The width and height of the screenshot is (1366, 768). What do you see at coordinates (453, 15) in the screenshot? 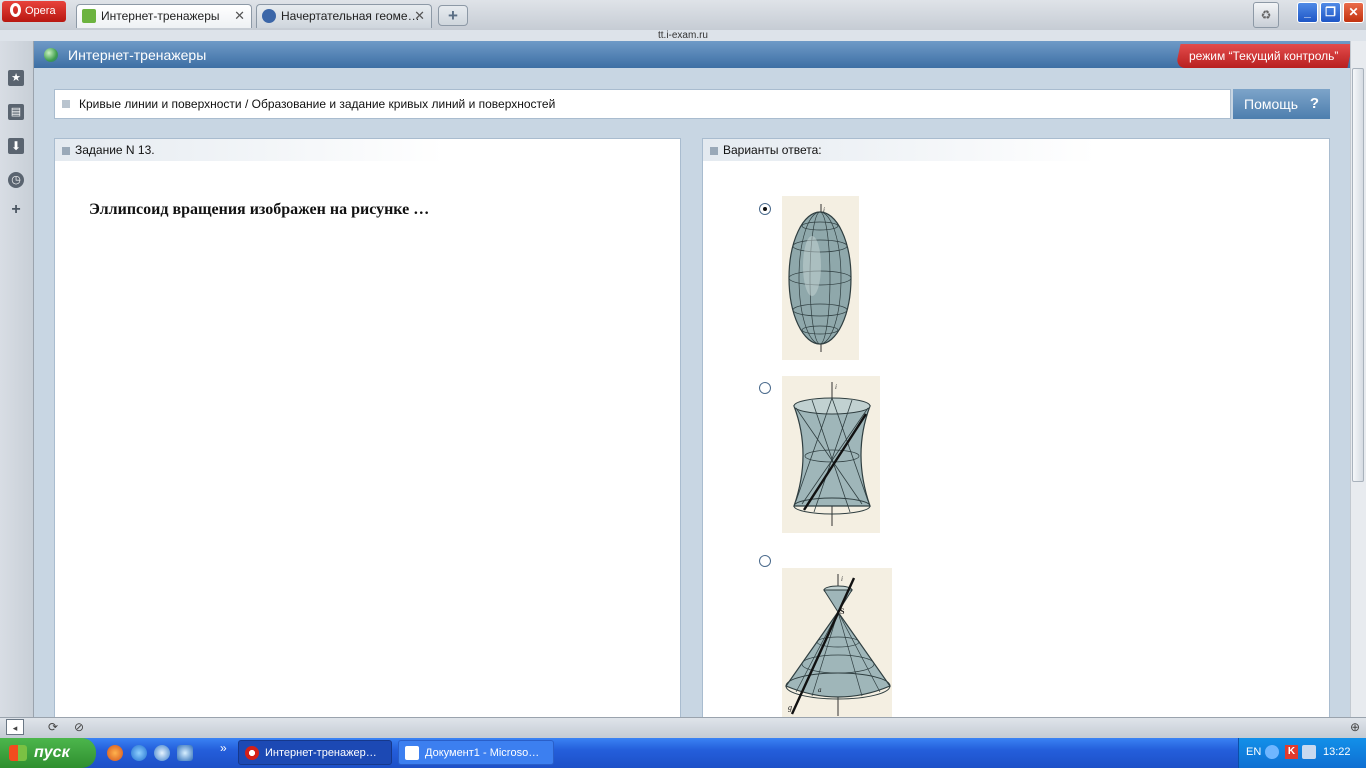
I see `new-tab-button: +` at bounding box center [453, 15].